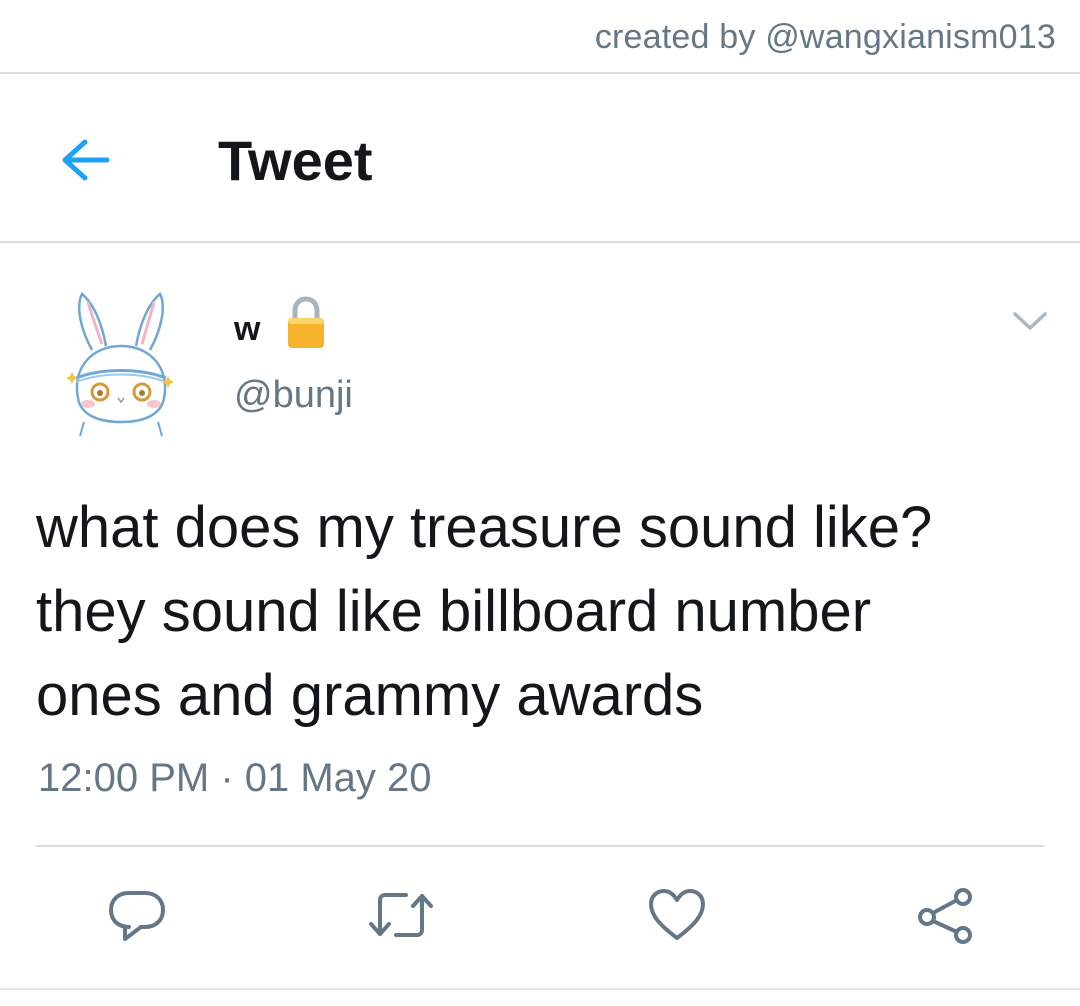  What do you see at coordinates (247, 329) in the screenshot?
I see `display-name: w` at bounding box center [247, 329].